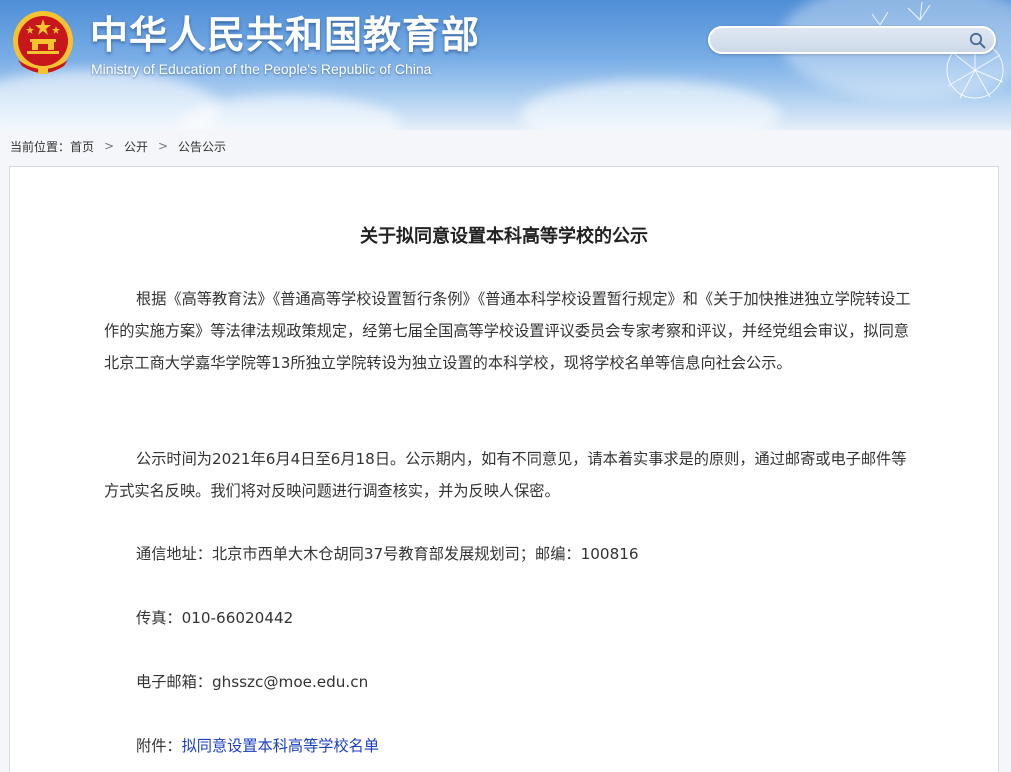  What do you see at coordinates (844, 41) in the screenshot?
I see `search-input` at bounding box center [844, 41].